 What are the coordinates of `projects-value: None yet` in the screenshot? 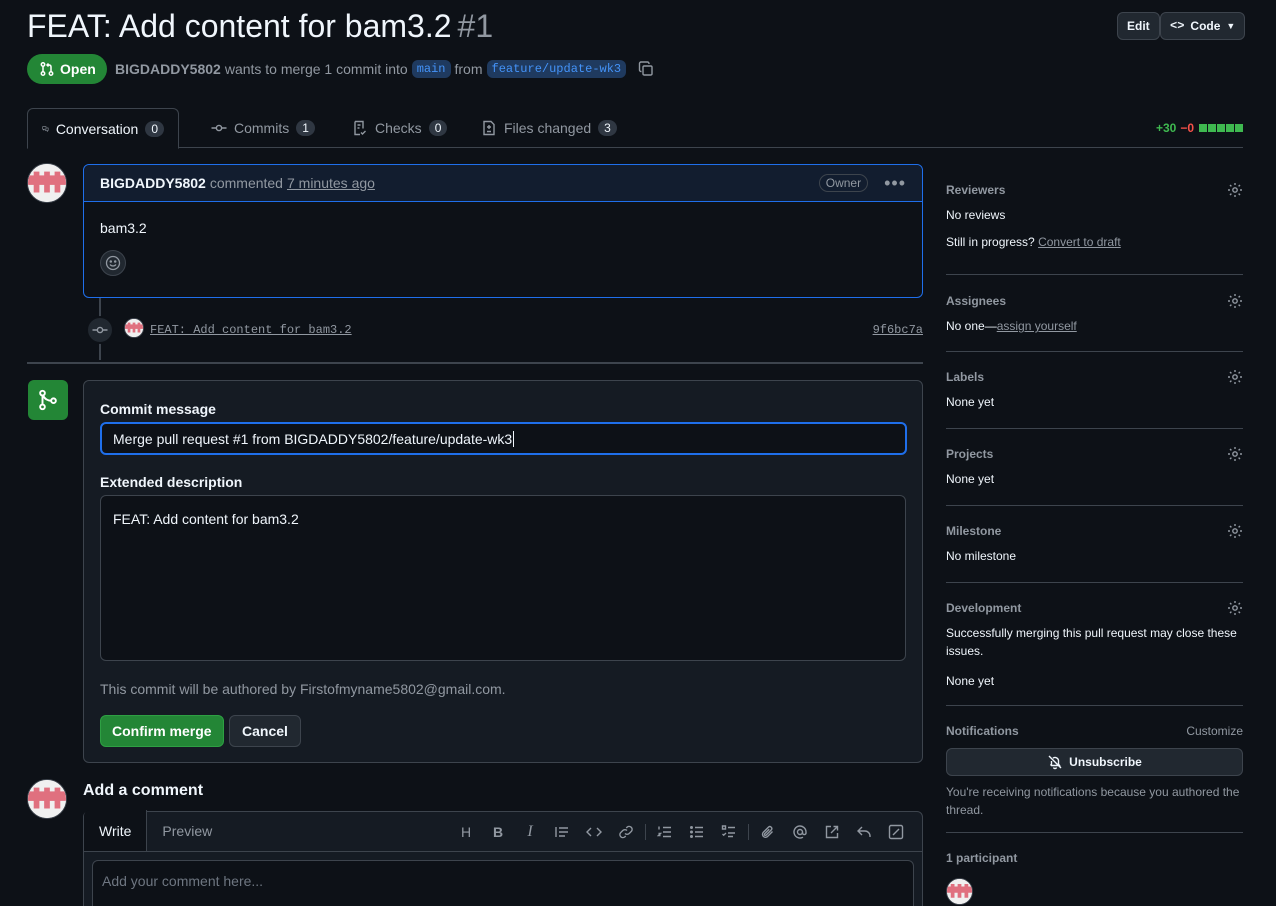 It's located at (970, 479).